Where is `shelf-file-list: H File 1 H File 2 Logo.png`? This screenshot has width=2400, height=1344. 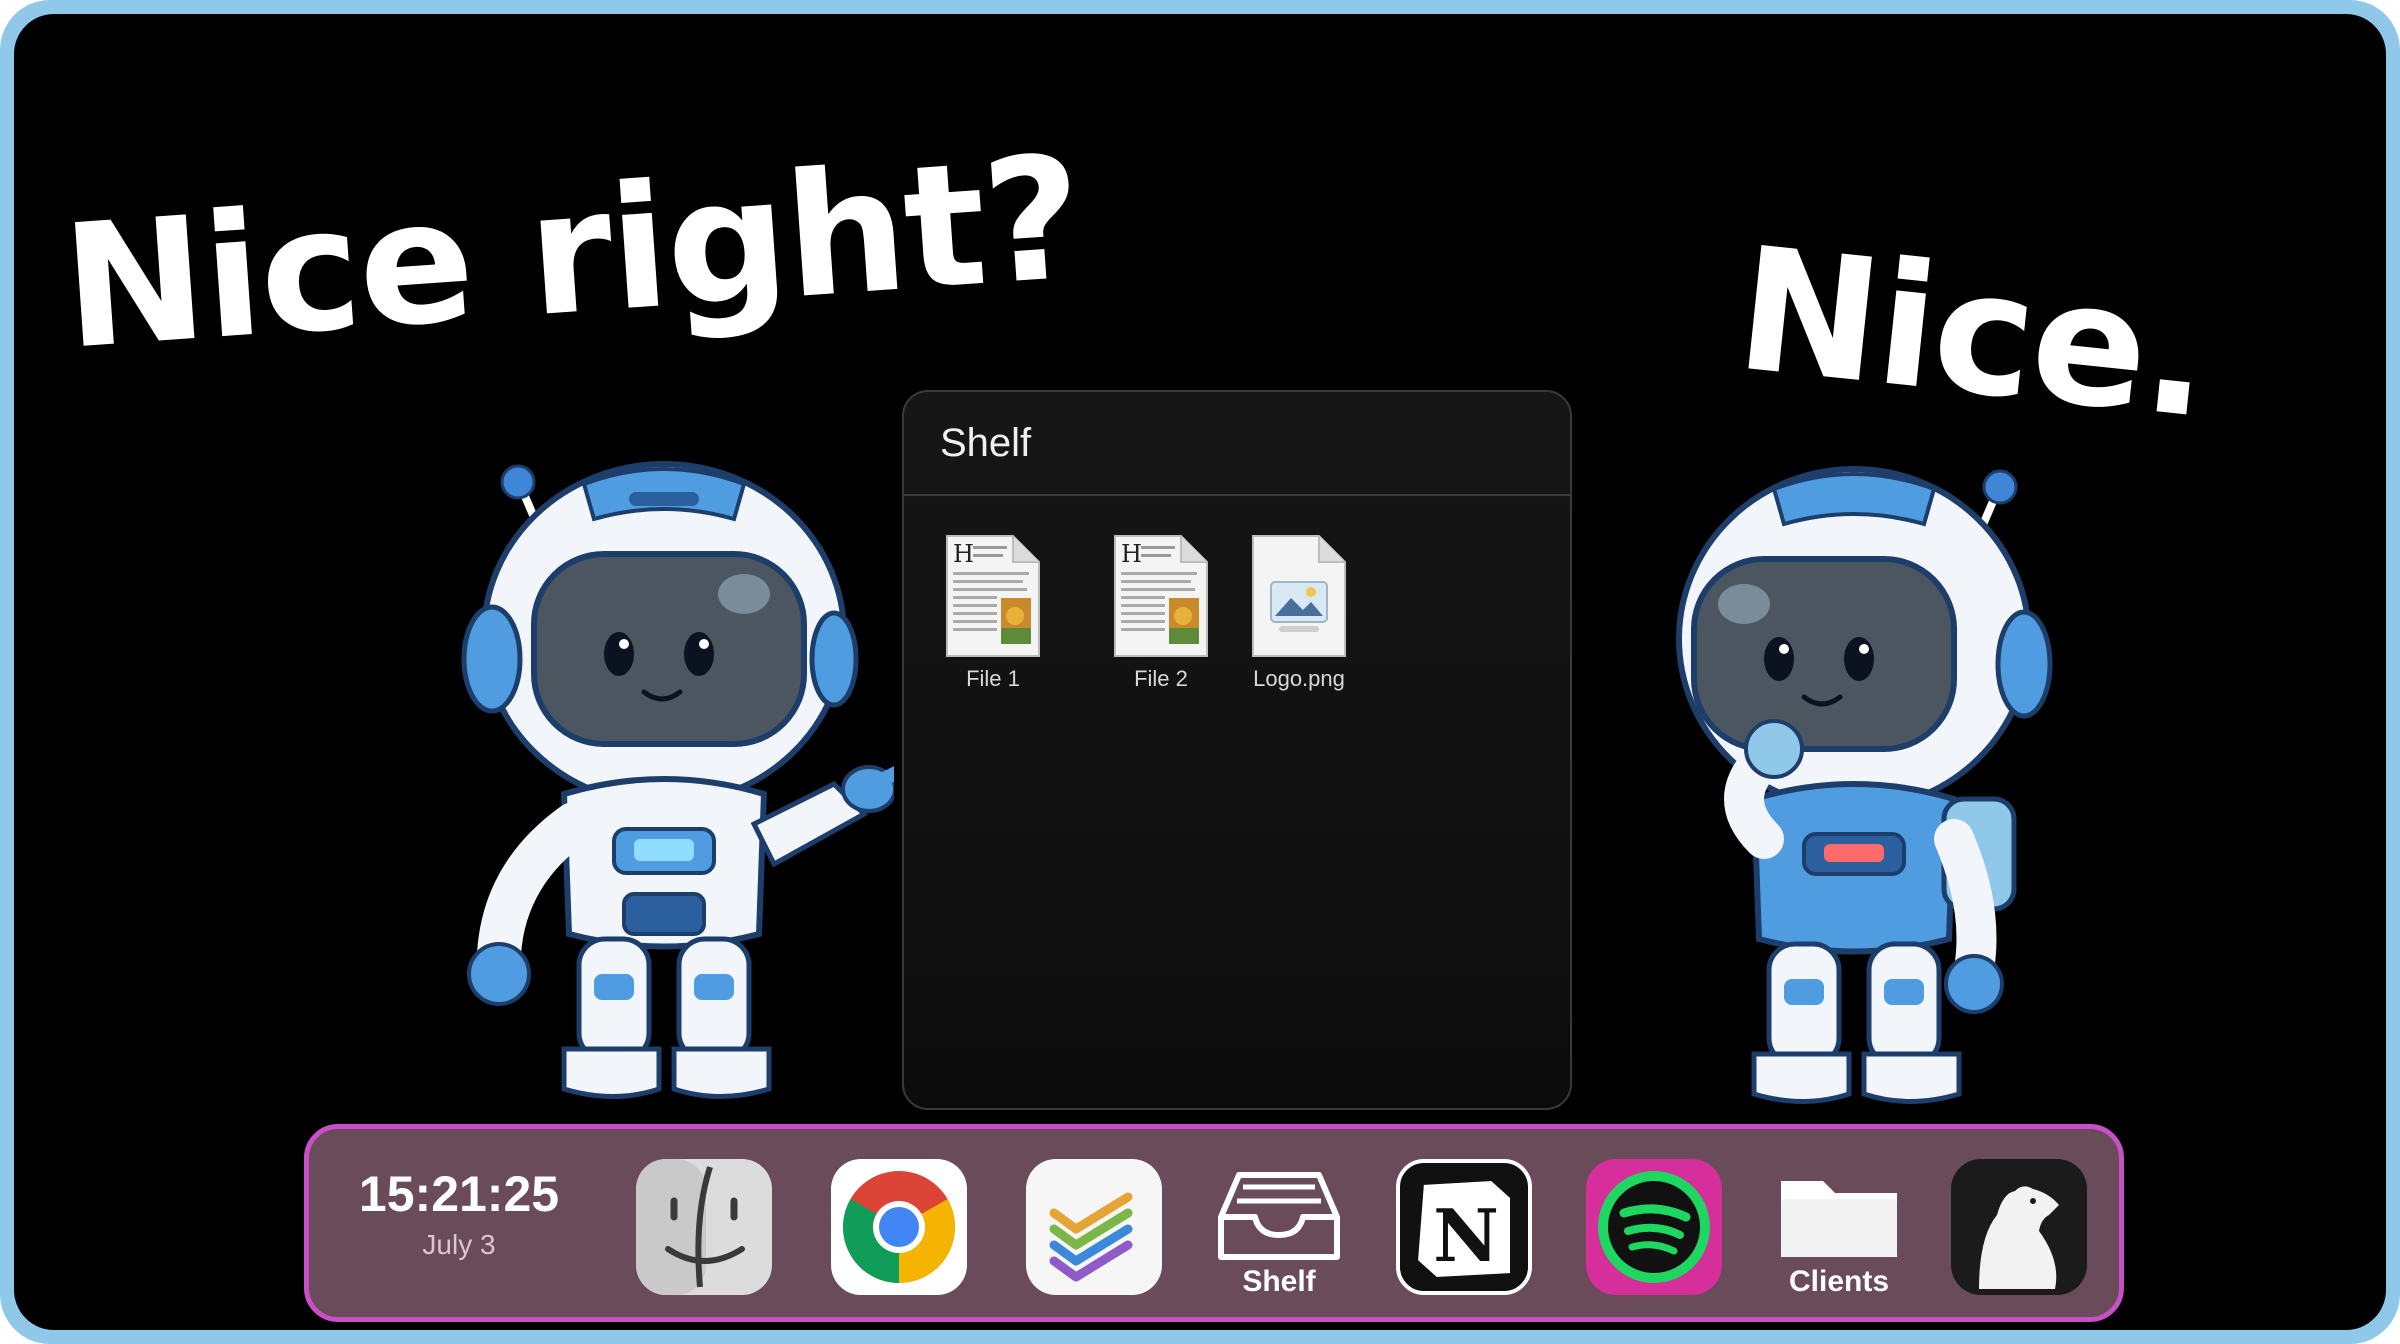
shelf-file-list: H File 1 H File 2 Logo.png is located at coordinates (1146, 612).